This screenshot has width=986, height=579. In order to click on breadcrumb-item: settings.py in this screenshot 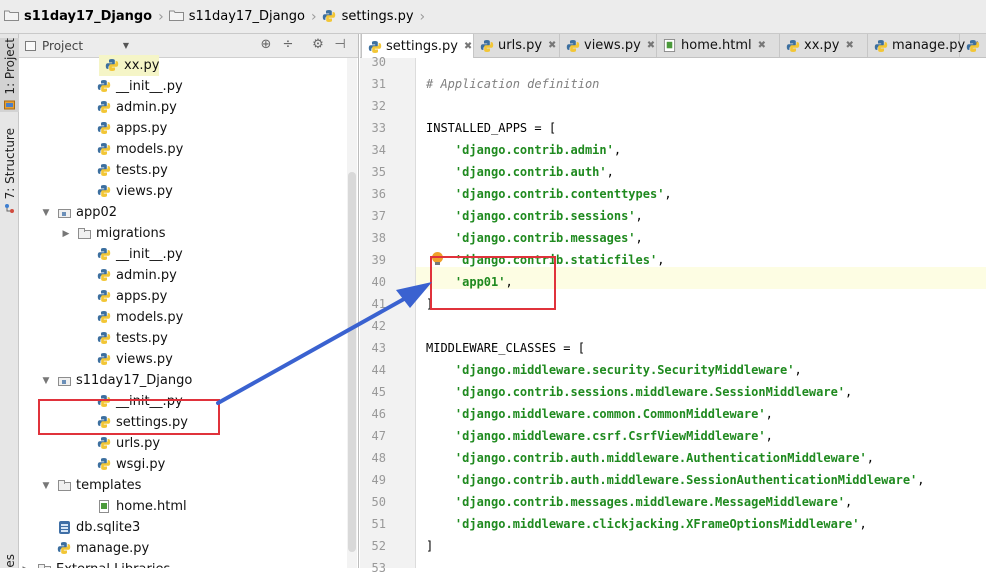, I will do `click(368, 16)`.